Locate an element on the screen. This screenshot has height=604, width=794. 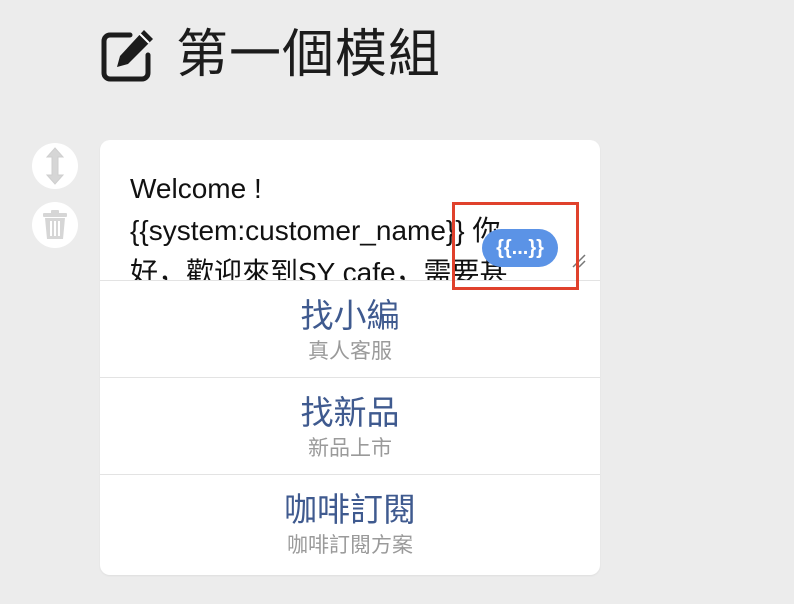
quick-reply-button-3: 咖啡訂閱 咖啡訂閱方案 is located at coordinates (350, 523).